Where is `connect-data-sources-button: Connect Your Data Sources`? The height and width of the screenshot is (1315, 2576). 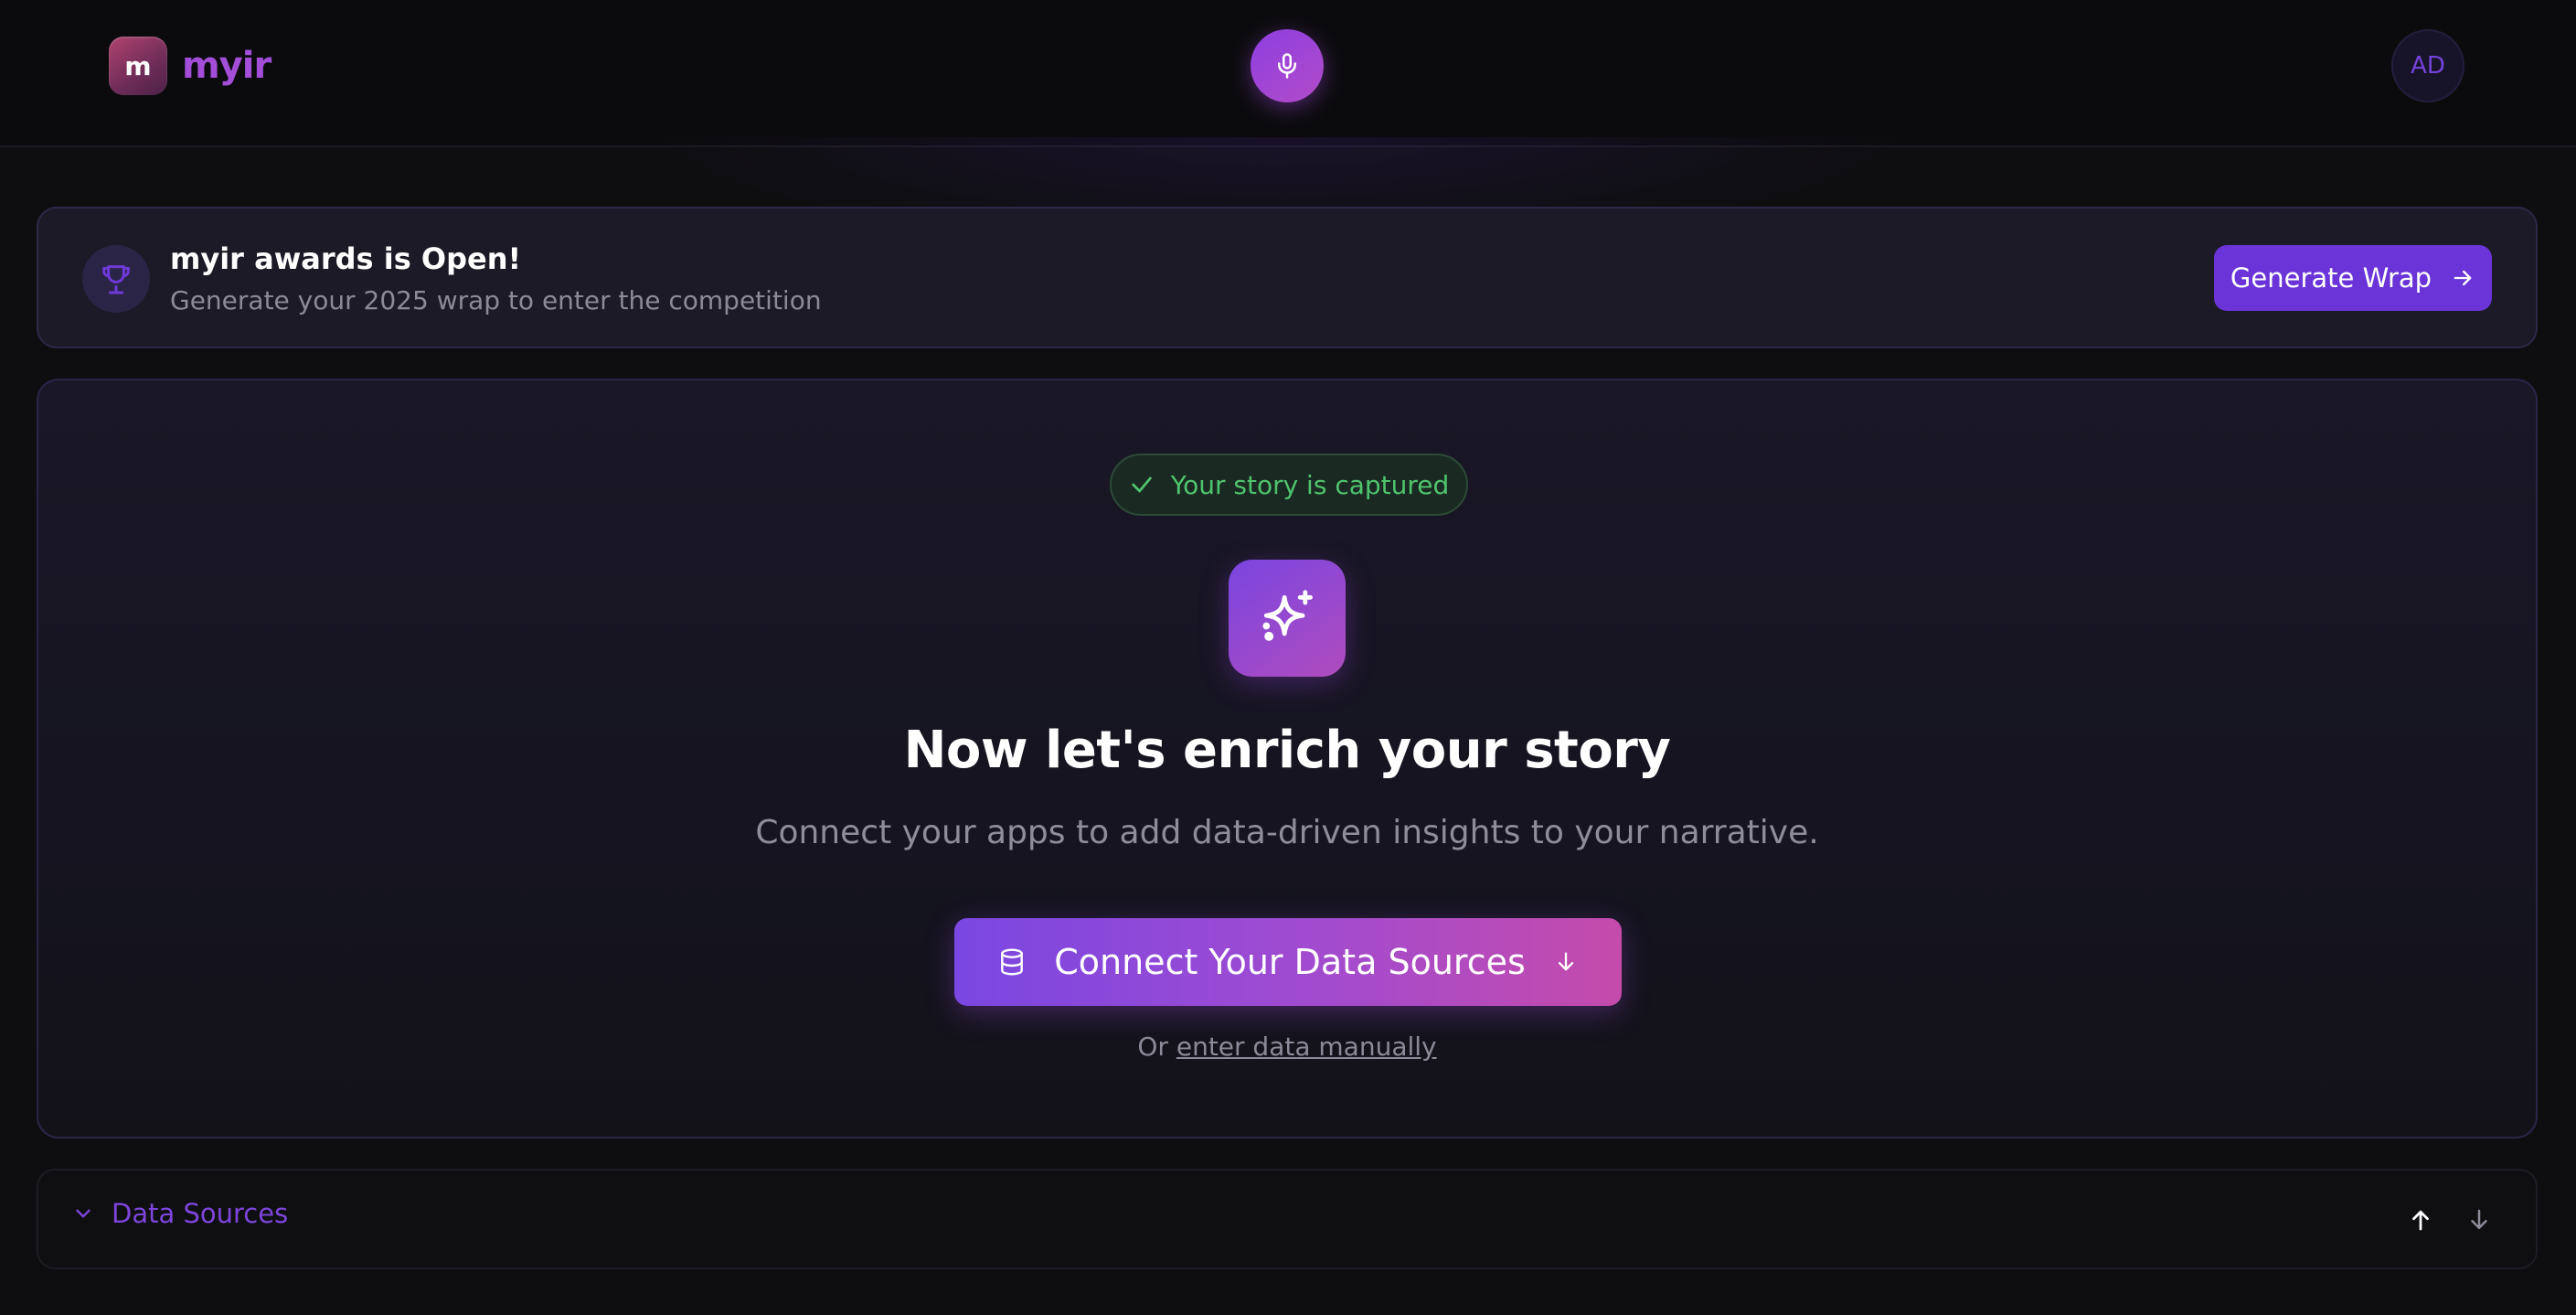 connect-data-sources-button: Connect Your Data Sources is located at coordinates (1288, 962).